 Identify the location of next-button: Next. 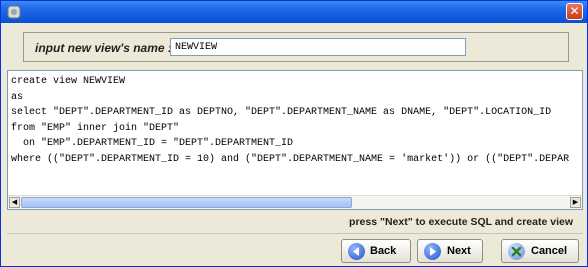
(450, 251).